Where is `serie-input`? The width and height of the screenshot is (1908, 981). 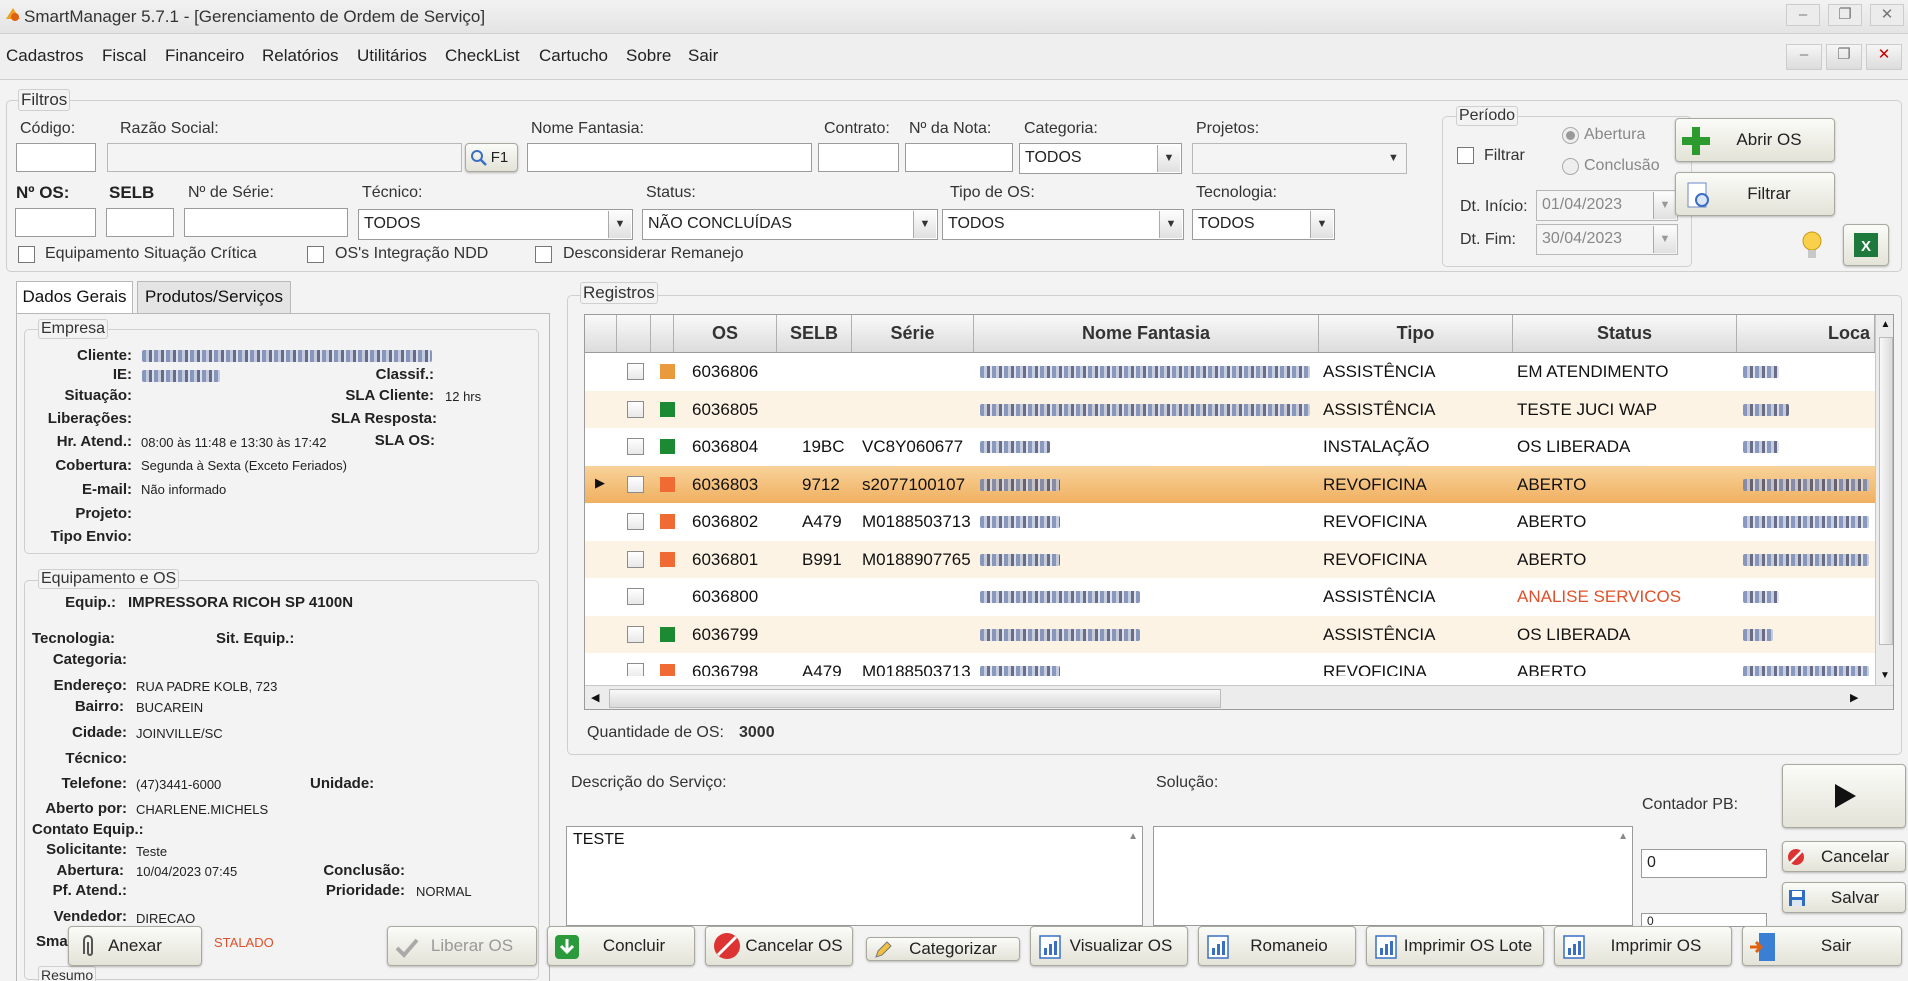 serie-input is located at coordinates (266, 222).